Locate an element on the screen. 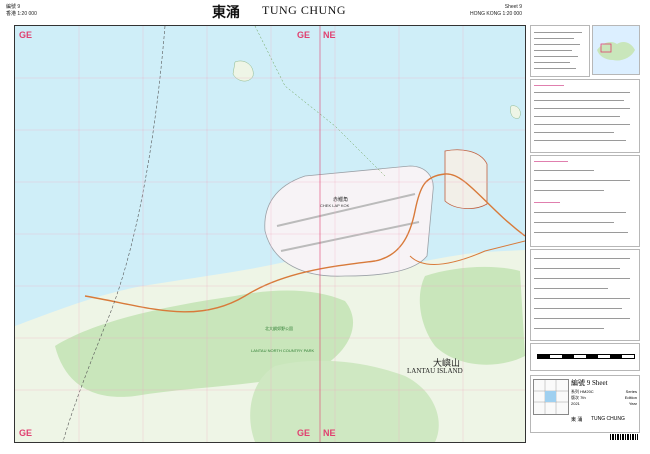  place-label-country-park-cn: 北大嶼郊野公園 is located at coordinates (279, 328).